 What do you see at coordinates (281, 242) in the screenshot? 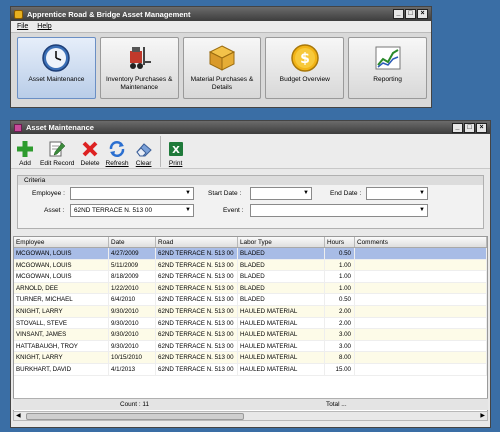
I see `column-header-labor-type: Labor Type` at bounding box center [281, 242].